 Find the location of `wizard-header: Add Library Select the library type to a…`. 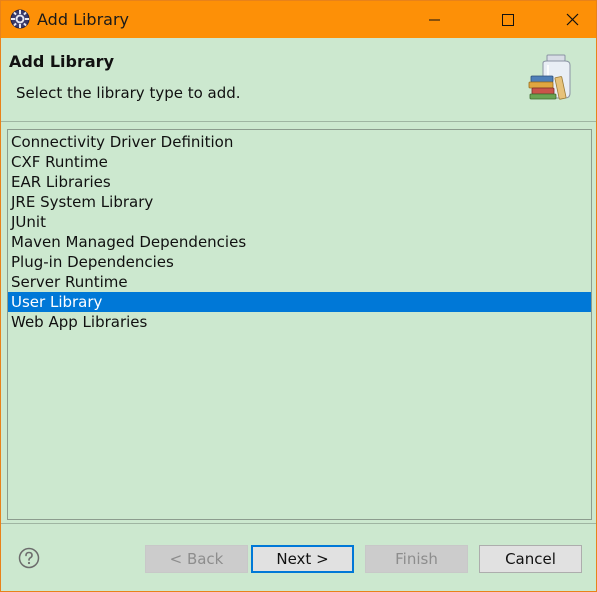

wizard-header: Add Library Select the library type to a… is located at coordinates (298, 79).